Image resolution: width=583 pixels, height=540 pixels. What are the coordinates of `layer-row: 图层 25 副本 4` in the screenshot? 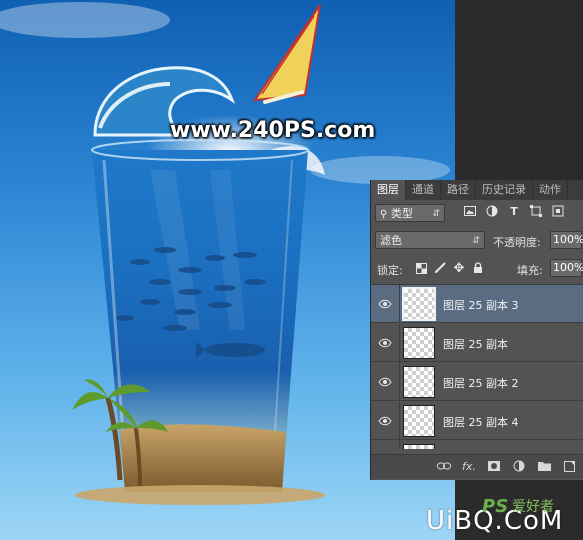 It's located at (477, 421).